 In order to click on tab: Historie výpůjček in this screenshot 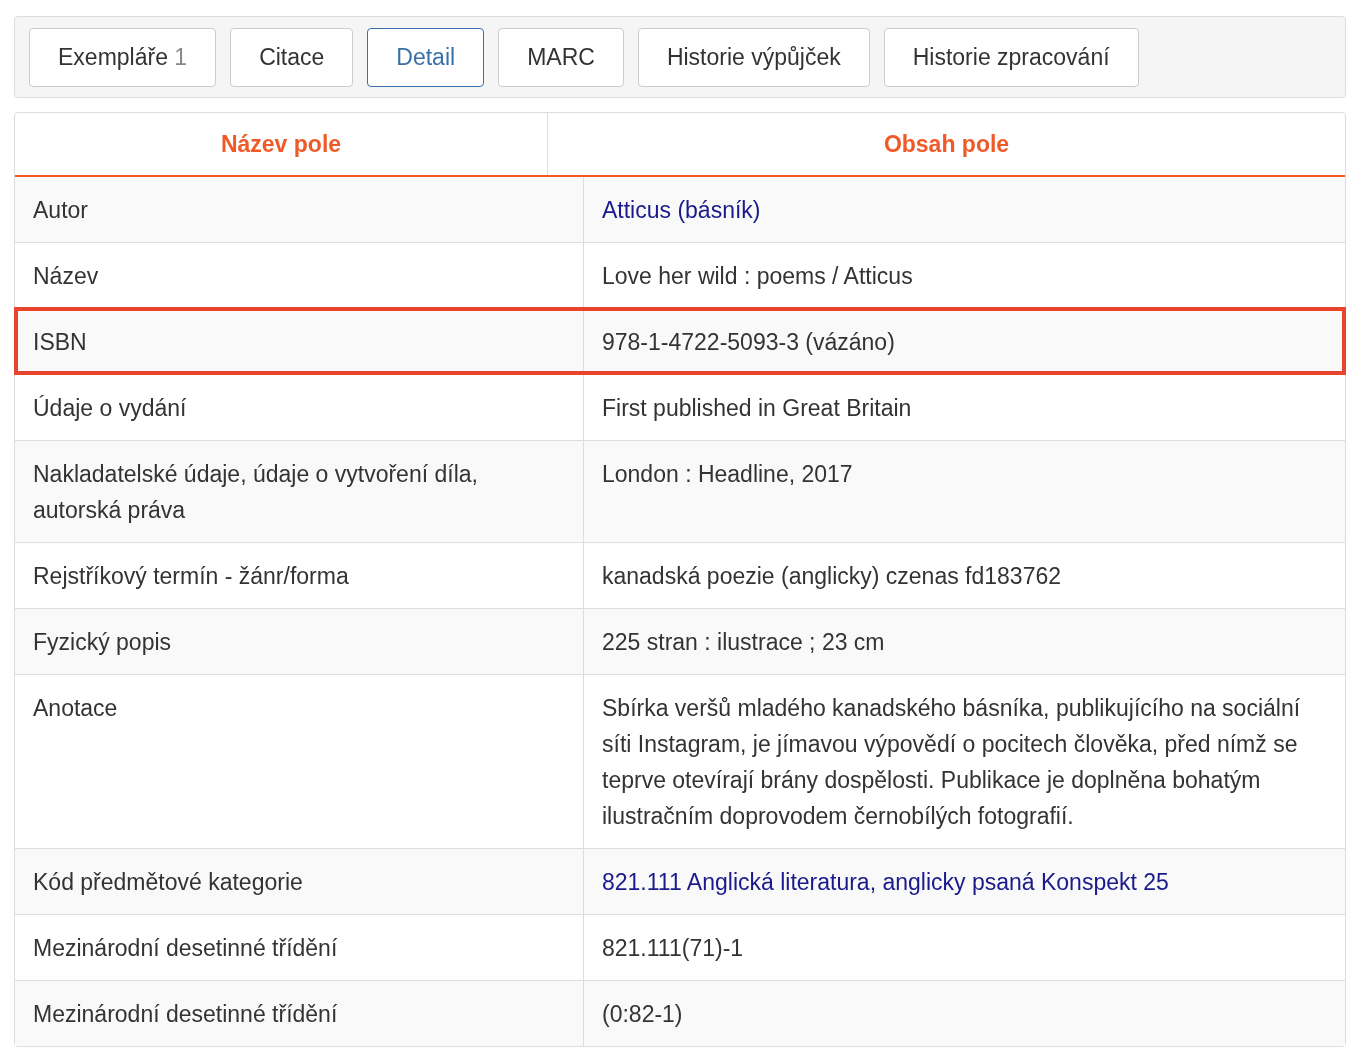, I will do `click(753, 57)`.